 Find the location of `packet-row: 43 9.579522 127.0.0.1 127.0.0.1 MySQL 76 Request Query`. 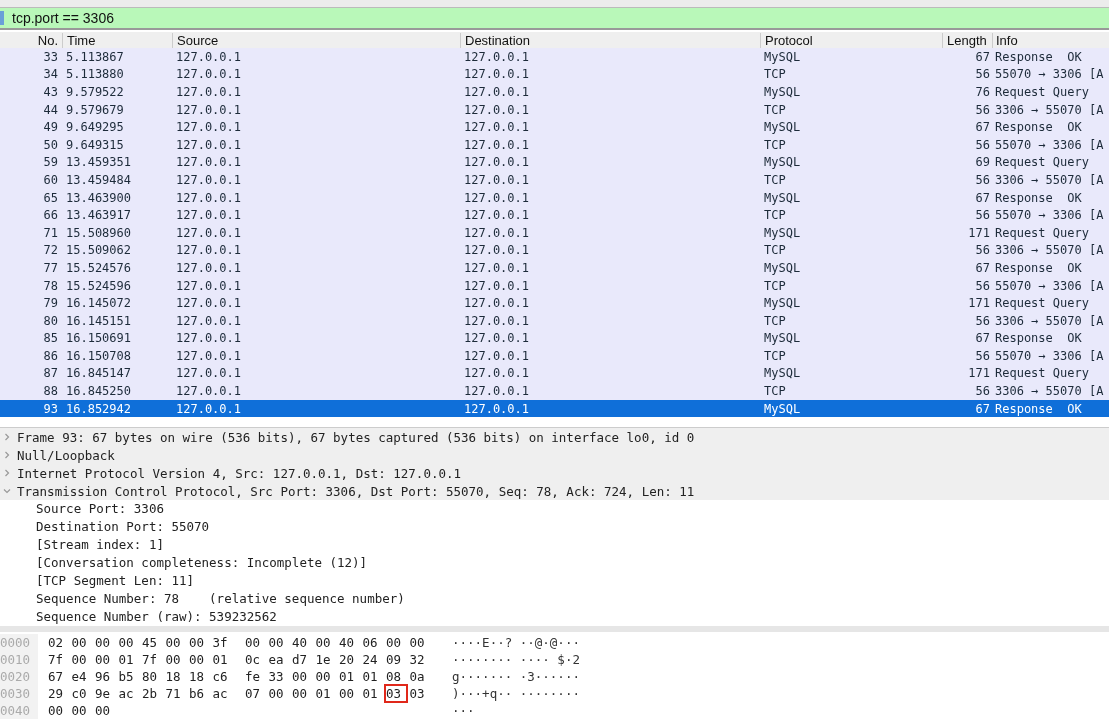

packet-row: 43 9.579522 127.0.0.1 127.0.0.1 MySQL 76 Request Query is located at coordinates (554, 92).